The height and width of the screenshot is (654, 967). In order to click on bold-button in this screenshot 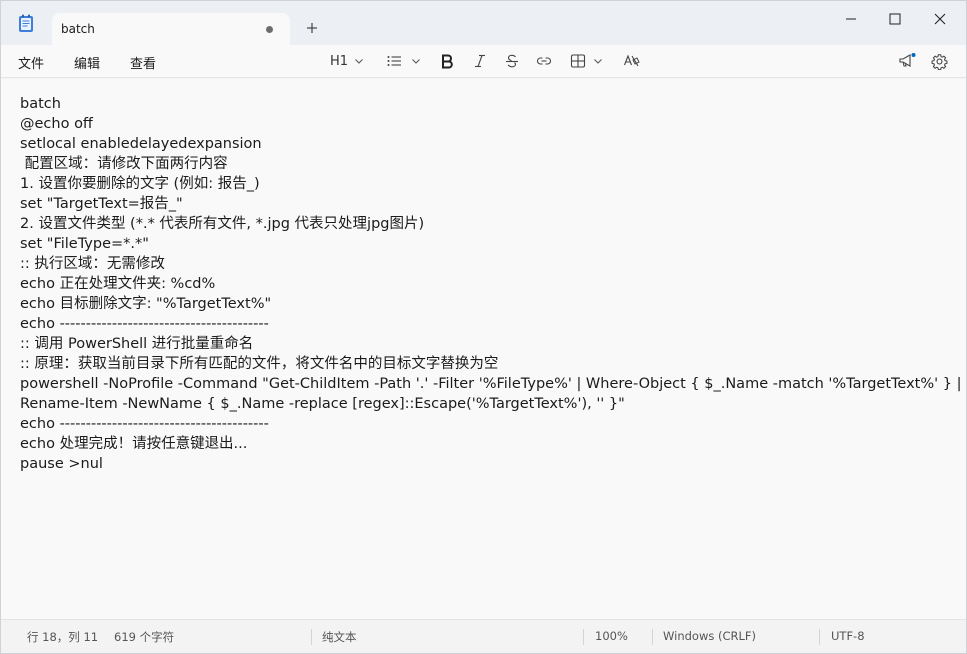, I will do `click(447, 61)`.